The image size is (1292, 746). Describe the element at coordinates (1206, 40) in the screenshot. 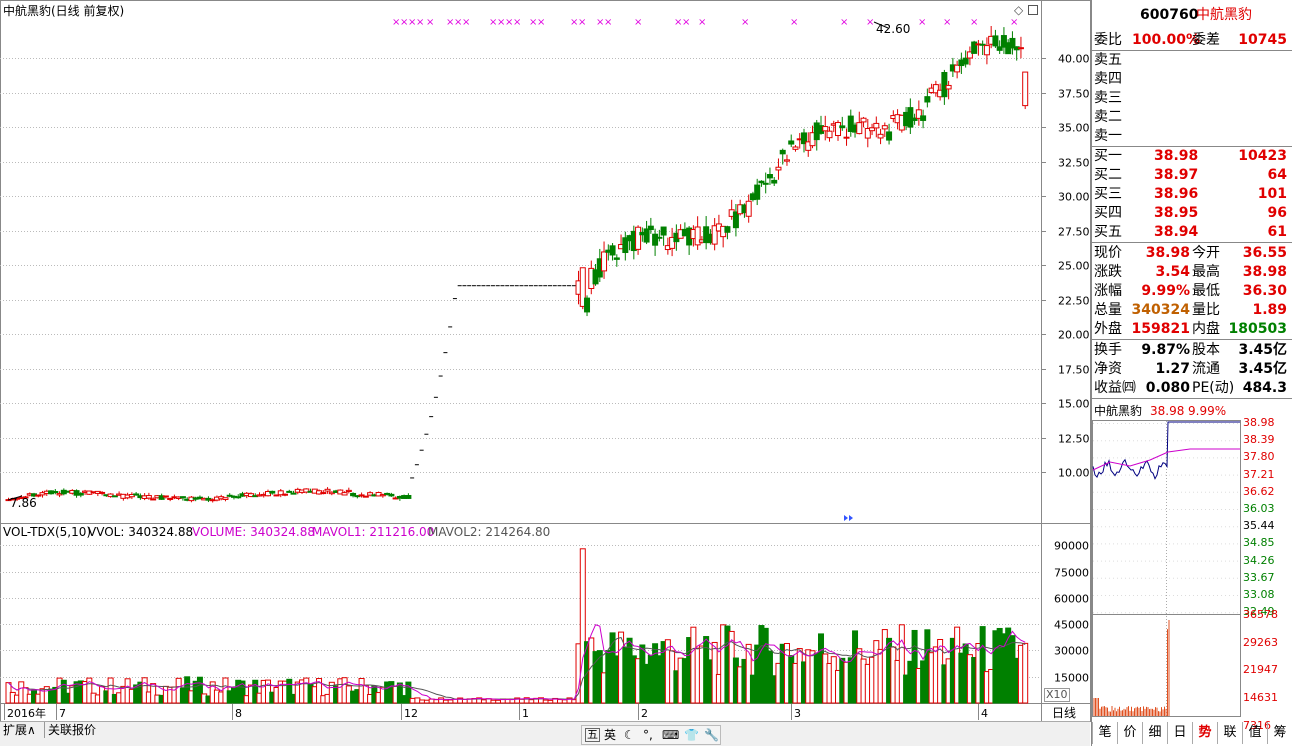

I see `weicha-label: 委差` at that location.